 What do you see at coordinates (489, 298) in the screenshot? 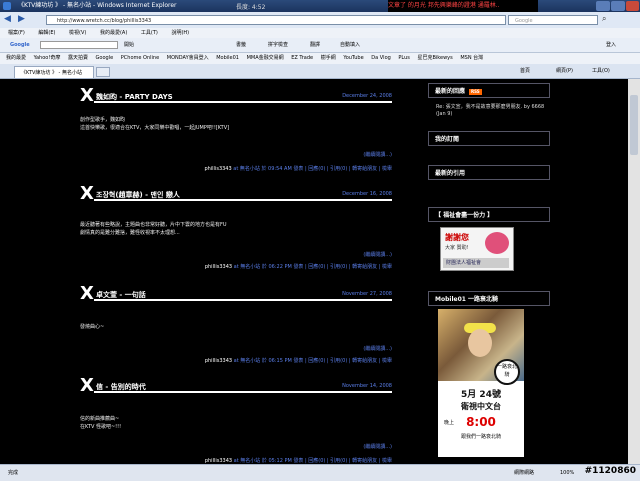
I see `mobile01-header: Mobile01 一路衰北騎` at bounding box center [489, 298].